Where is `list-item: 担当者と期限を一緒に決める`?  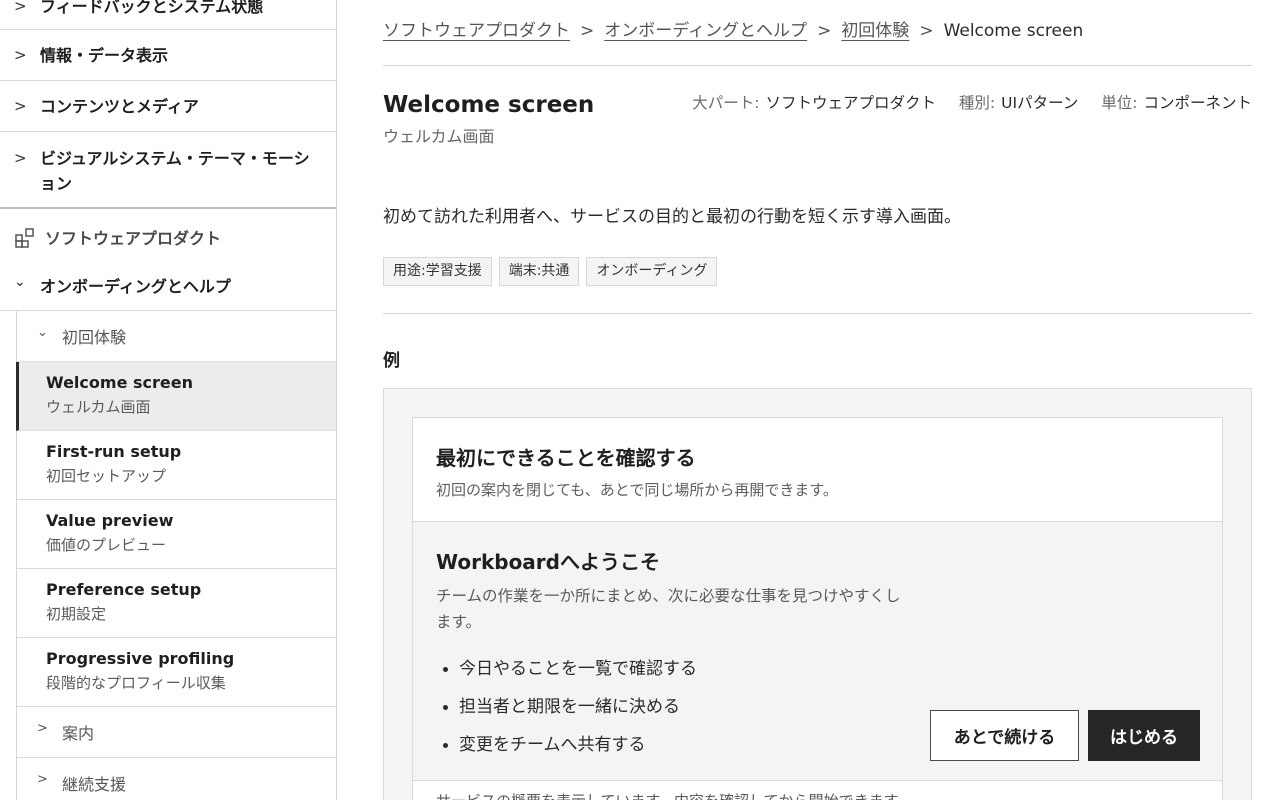
list-item: 担当者と期限を一緒に決める is located at coordinates (570, 713).